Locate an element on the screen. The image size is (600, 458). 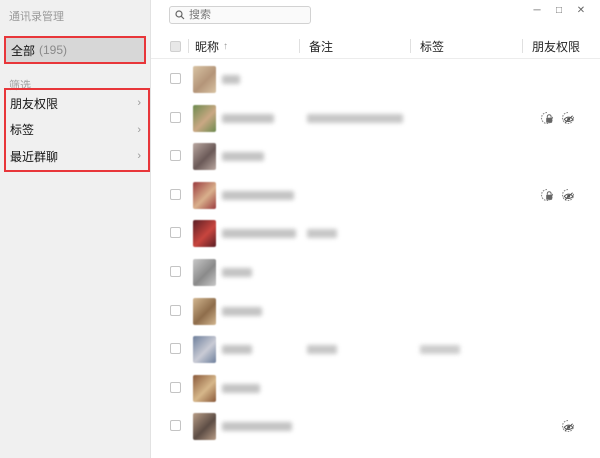
filter-list: 朋友权限 › 标签 › 最近群聊 › is located at coordinates (77, 130).